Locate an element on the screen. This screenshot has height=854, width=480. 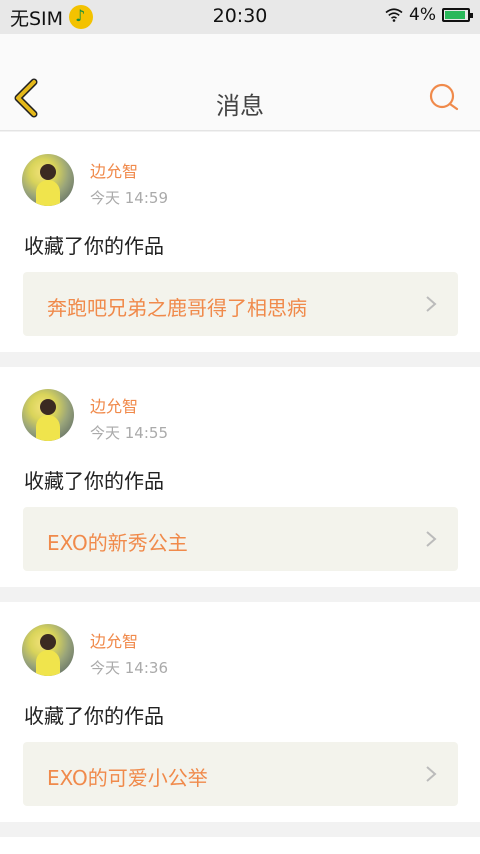
page-title: 消息 is located at coordinates (240, 106).